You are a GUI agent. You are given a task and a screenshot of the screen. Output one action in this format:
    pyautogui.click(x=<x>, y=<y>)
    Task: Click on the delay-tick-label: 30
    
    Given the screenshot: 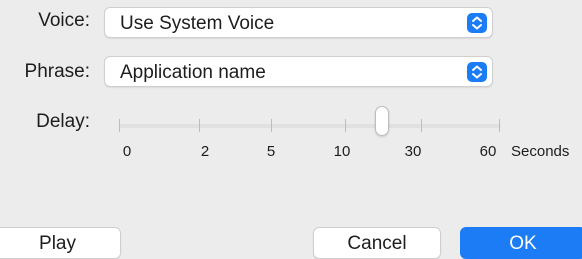 What is the action you would take?
    pyautogui.click(x=413, y=151)
    